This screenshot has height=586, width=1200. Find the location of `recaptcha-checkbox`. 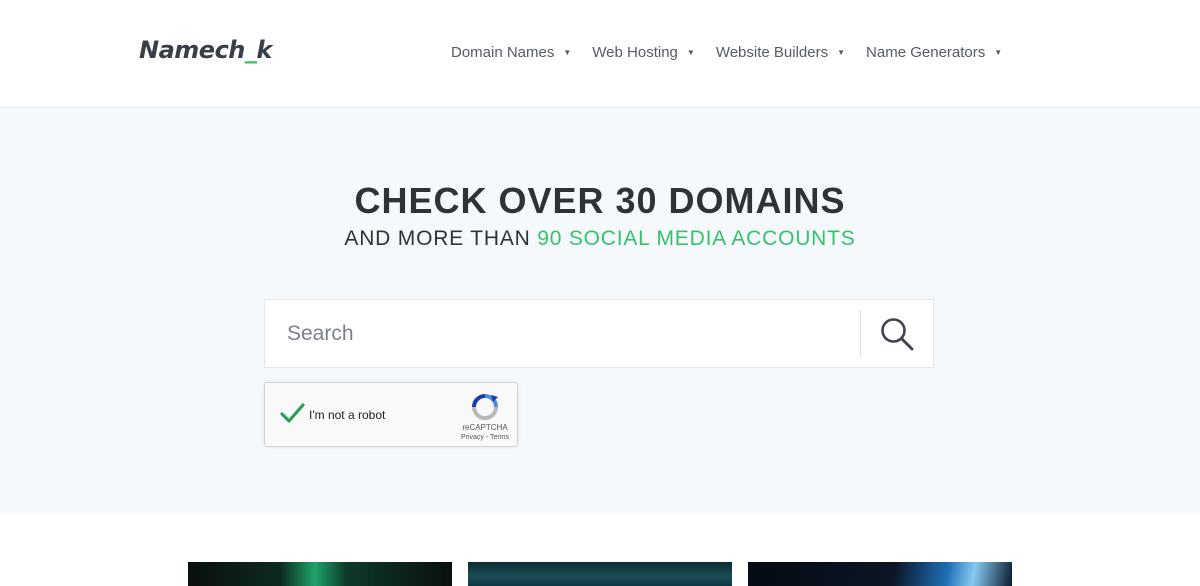

recaptcha-checkbox is located at coordinates (292, 413).